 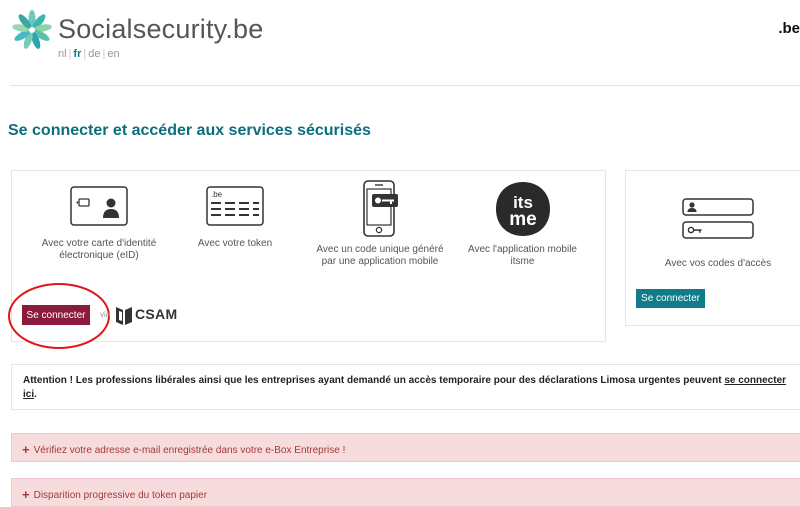 What do you see at coordinates (99, 206) in the screenshot?
I see `eid-card-icon` at bounding box center [99, 206].